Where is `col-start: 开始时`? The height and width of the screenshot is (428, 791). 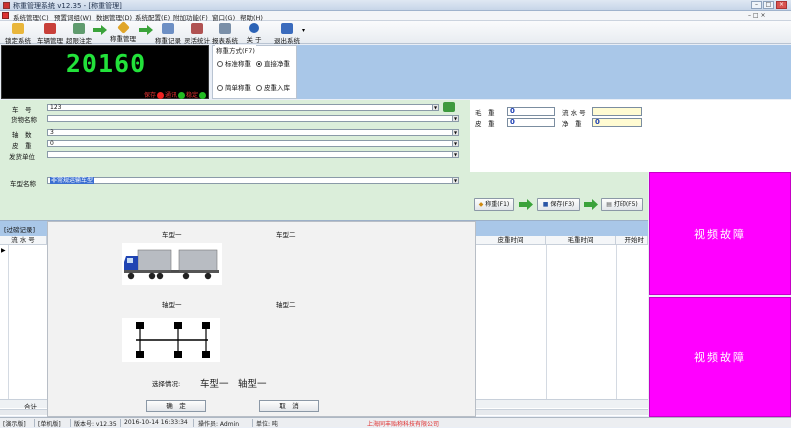
col-start: 开始时 is located at coordinates (632, 240).